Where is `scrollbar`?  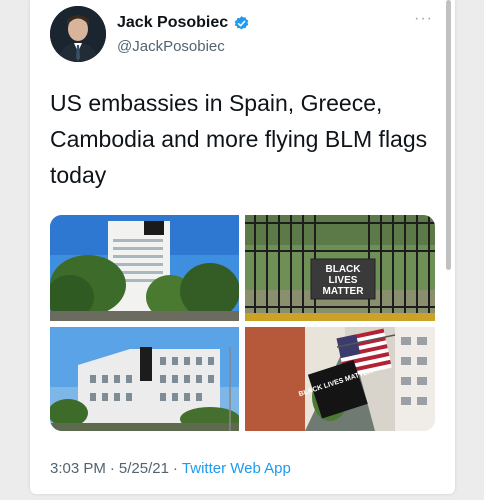
scrollbar is located at coordinates (448, 135).